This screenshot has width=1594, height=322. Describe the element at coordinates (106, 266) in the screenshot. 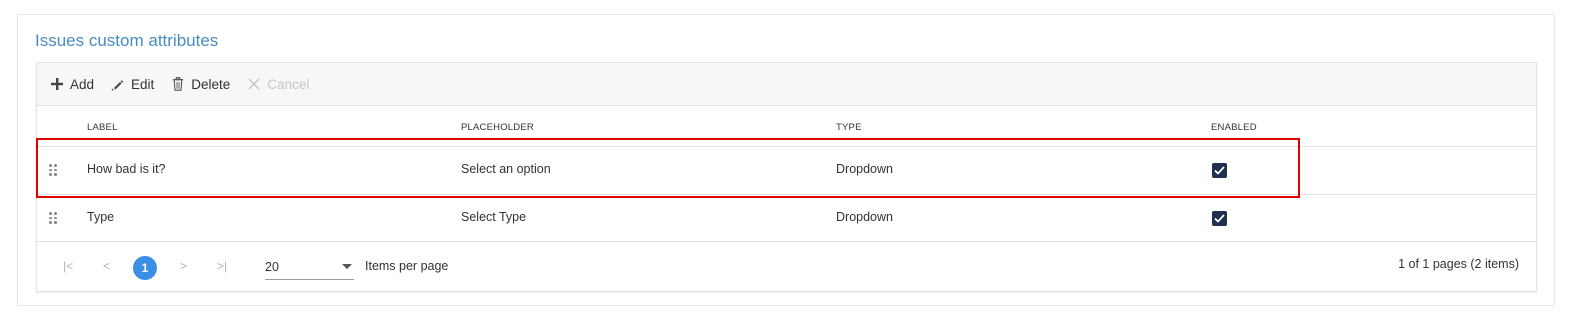

I see `prev-page-button: <` at that location.